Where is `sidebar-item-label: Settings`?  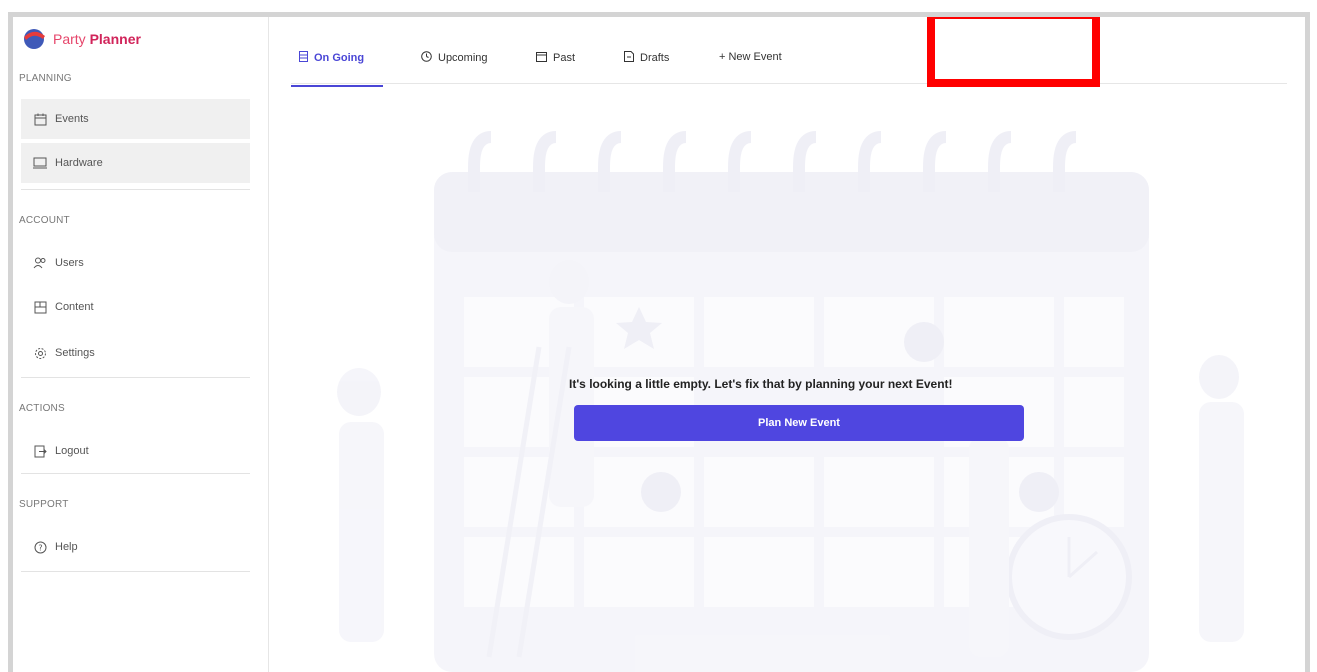
sidebar-item-label: Settings is located at coordinates (75, 353).